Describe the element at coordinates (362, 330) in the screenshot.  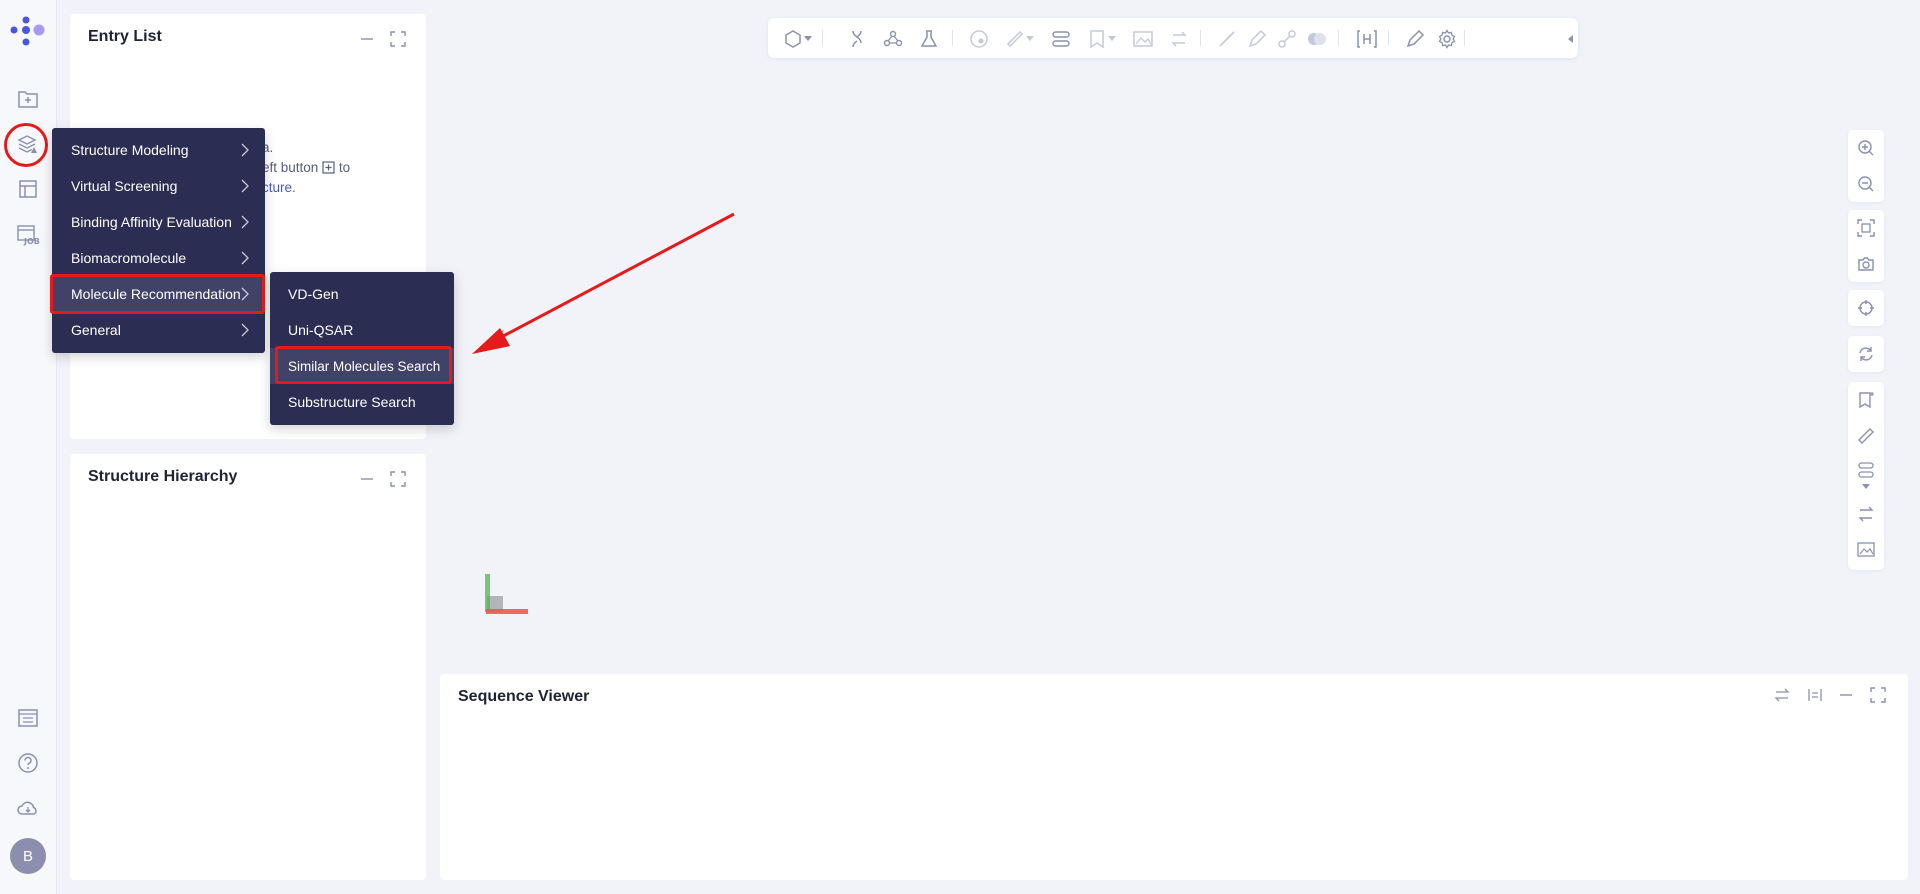
I see `submenu-item-uni-qsar: Uni-QSAR` at that location.